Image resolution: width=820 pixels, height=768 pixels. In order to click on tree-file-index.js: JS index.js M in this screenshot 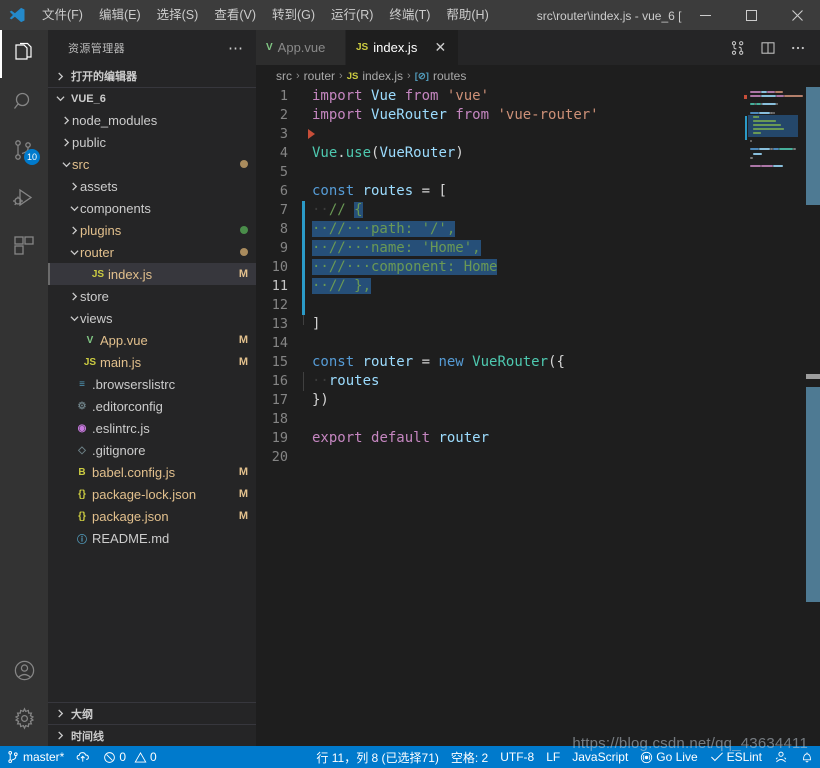, I will do `click(152, 274)`.